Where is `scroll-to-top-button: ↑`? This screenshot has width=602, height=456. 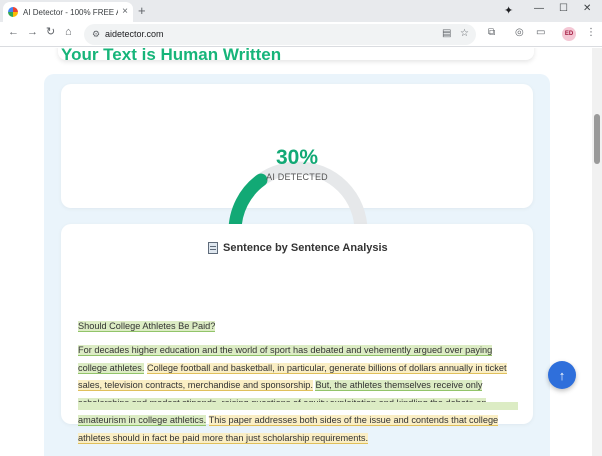
scroll-to-top-button: ↑ is located at coordinates (562, 375).